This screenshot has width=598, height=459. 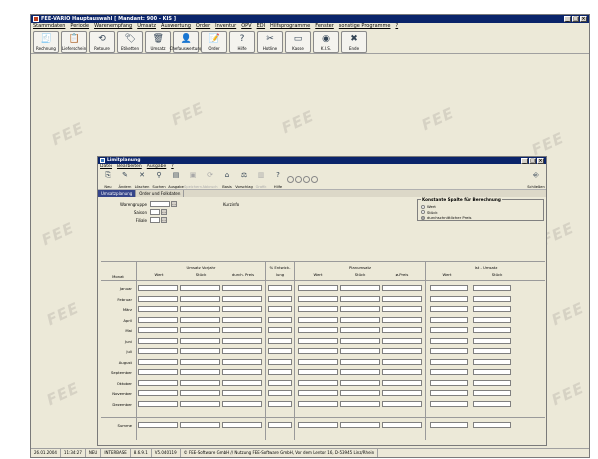 What do you see at coordinates (125, 180) in the screenshot?
I see `andern-button: ✎ Ändern` at bounding box center [125, 180].